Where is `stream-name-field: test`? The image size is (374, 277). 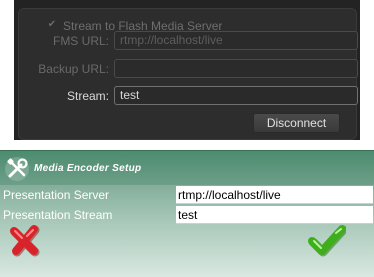 stream-name-field: test is located at coordinates (236, 95).